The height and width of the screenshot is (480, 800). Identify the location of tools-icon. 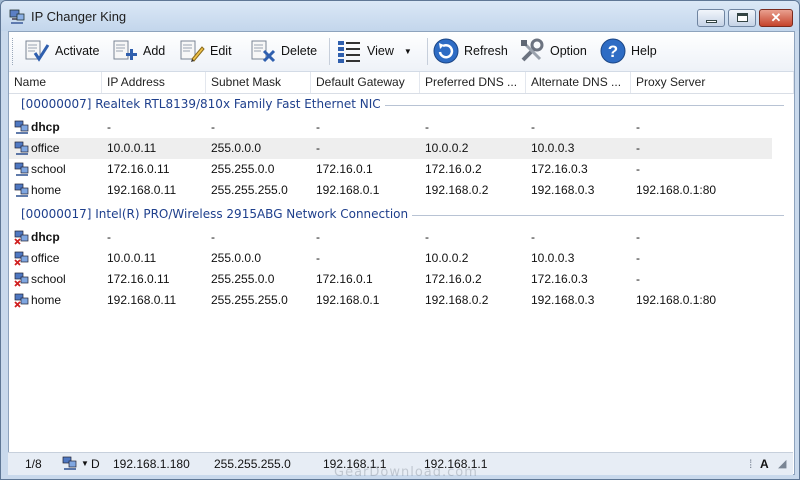
(532, 50).